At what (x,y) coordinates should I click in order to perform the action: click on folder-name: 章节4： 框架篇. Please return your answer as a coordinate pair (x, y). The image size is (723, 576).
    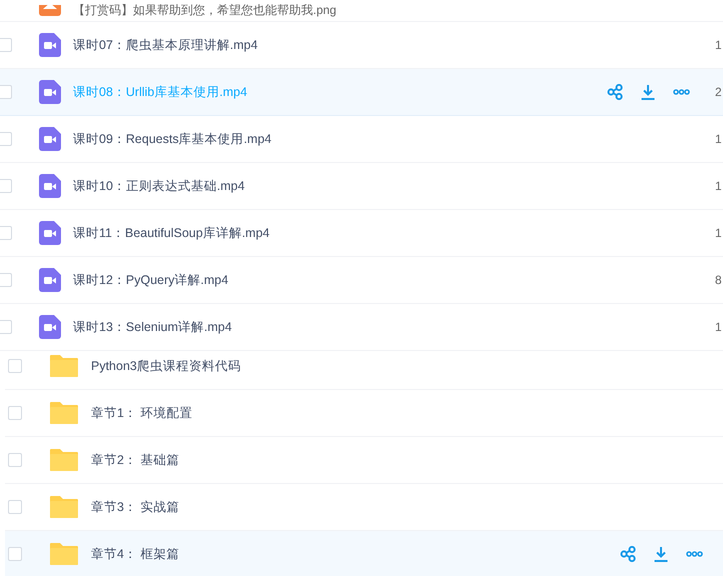
    Looking at the image, I should click on (135, 554).